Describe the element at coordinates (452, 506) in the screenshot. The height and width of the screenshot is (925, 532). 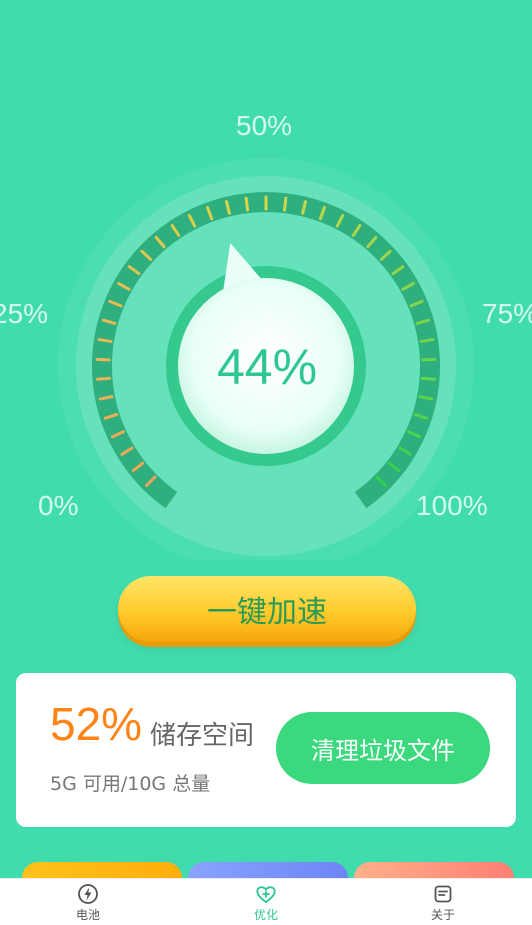
I see `scale-label-100: 100%` at that location.